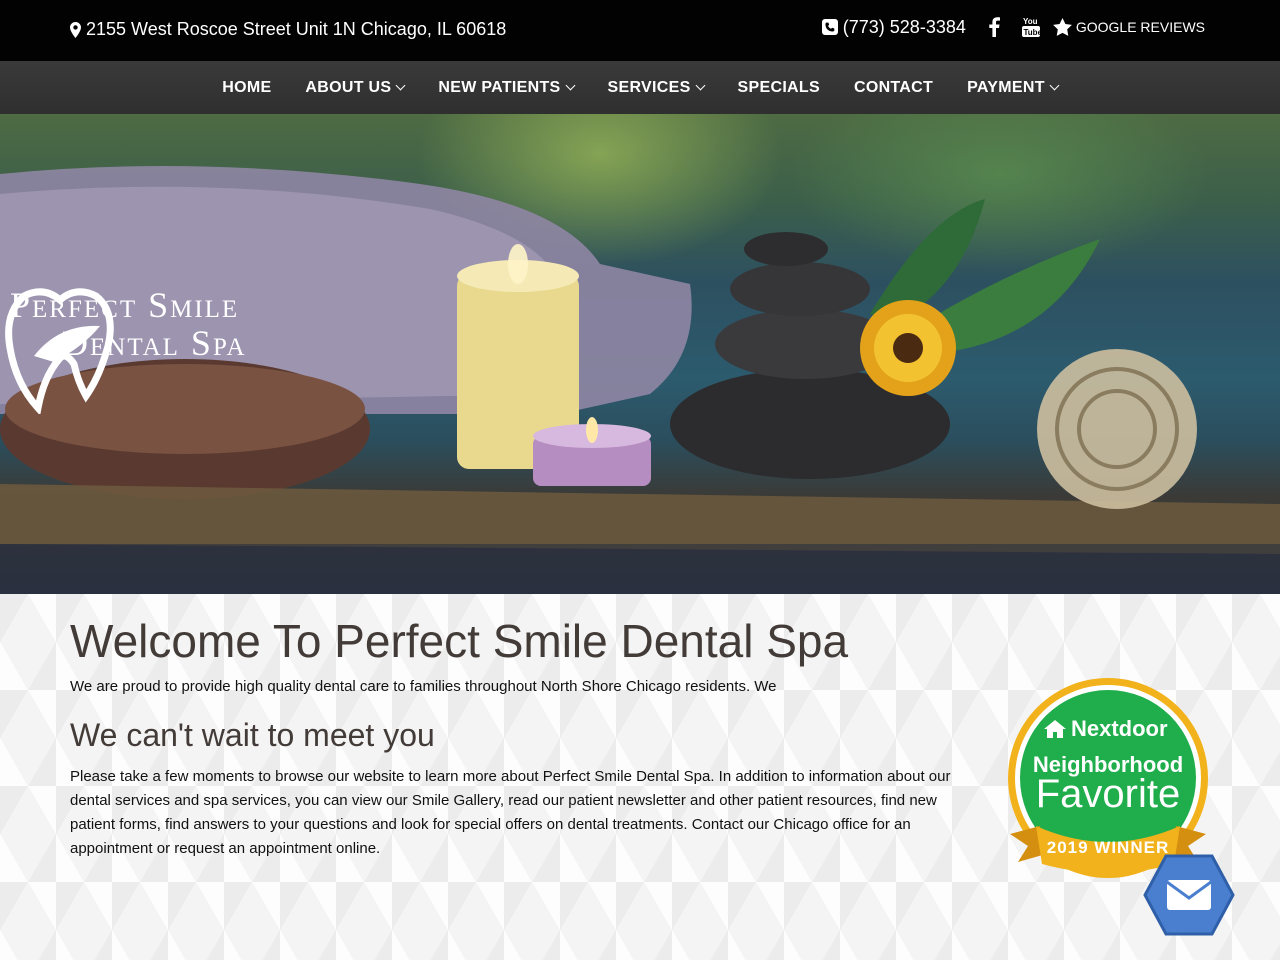 Image resolution: width=1280 pixels, height=960 pixels. Describe the element at coordinates (1006, 87) in the screenshot. I see `nav-payment-label: PAYMENT` at that location.